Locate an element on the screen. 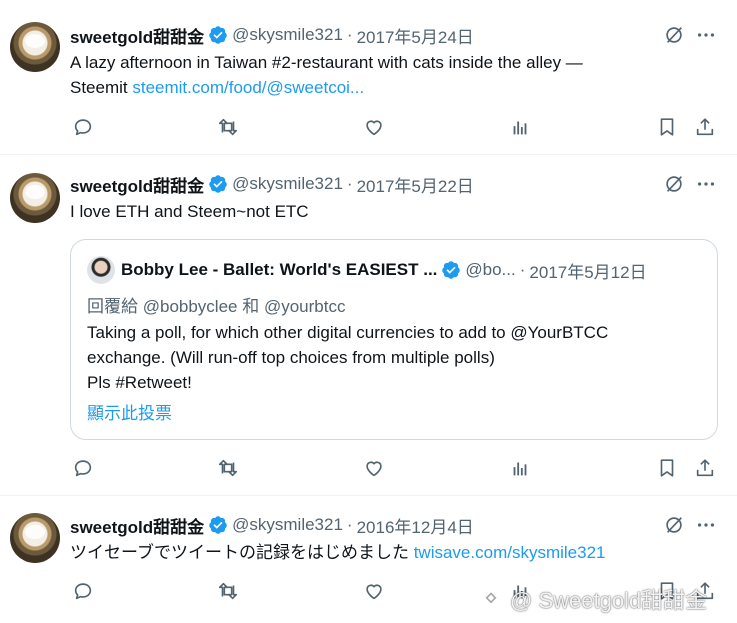 This screenshot has width=737, height=623. tweet-header: sweetgold甜甜金 @skysmile321 · 2017年5月24日 is located at coordinates (272, 35).